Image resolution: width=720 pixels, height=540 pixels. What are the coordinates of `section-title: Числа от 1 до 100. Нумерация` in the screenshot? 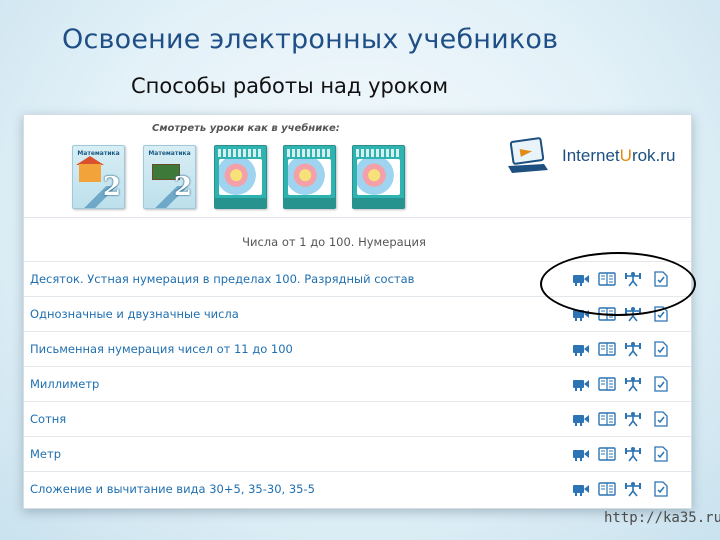 It's located at (334, 242).